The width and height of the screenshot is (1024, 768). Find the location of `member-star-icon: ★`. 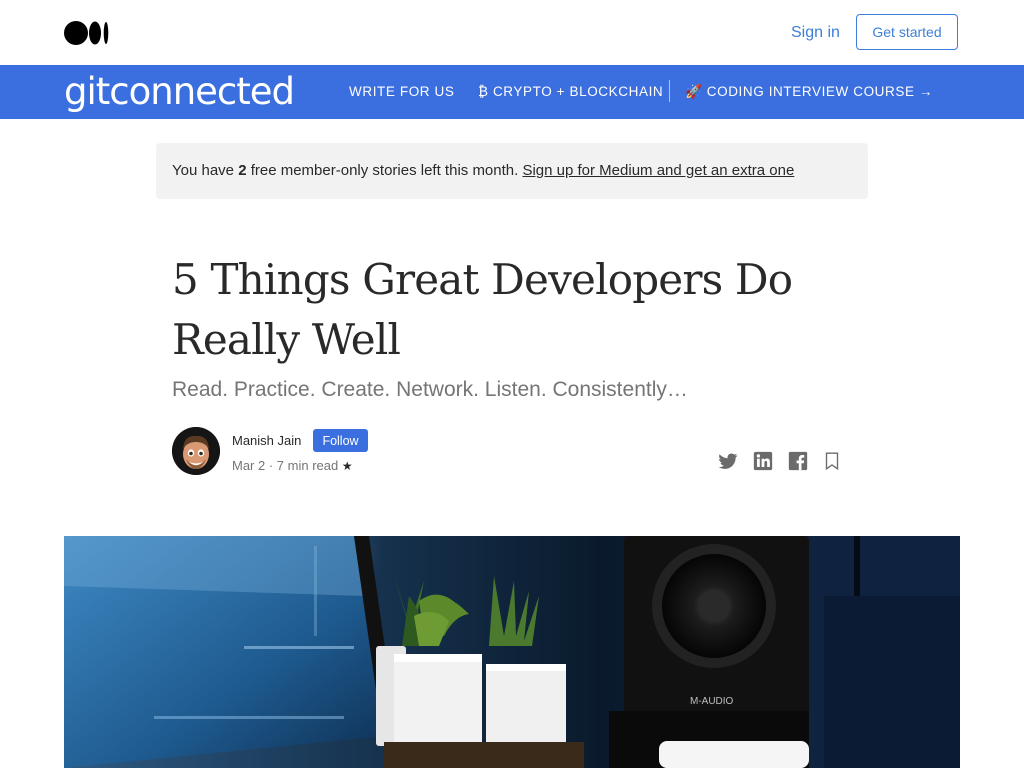

member-star-icon: ★ is located at coordinates (347, 466).